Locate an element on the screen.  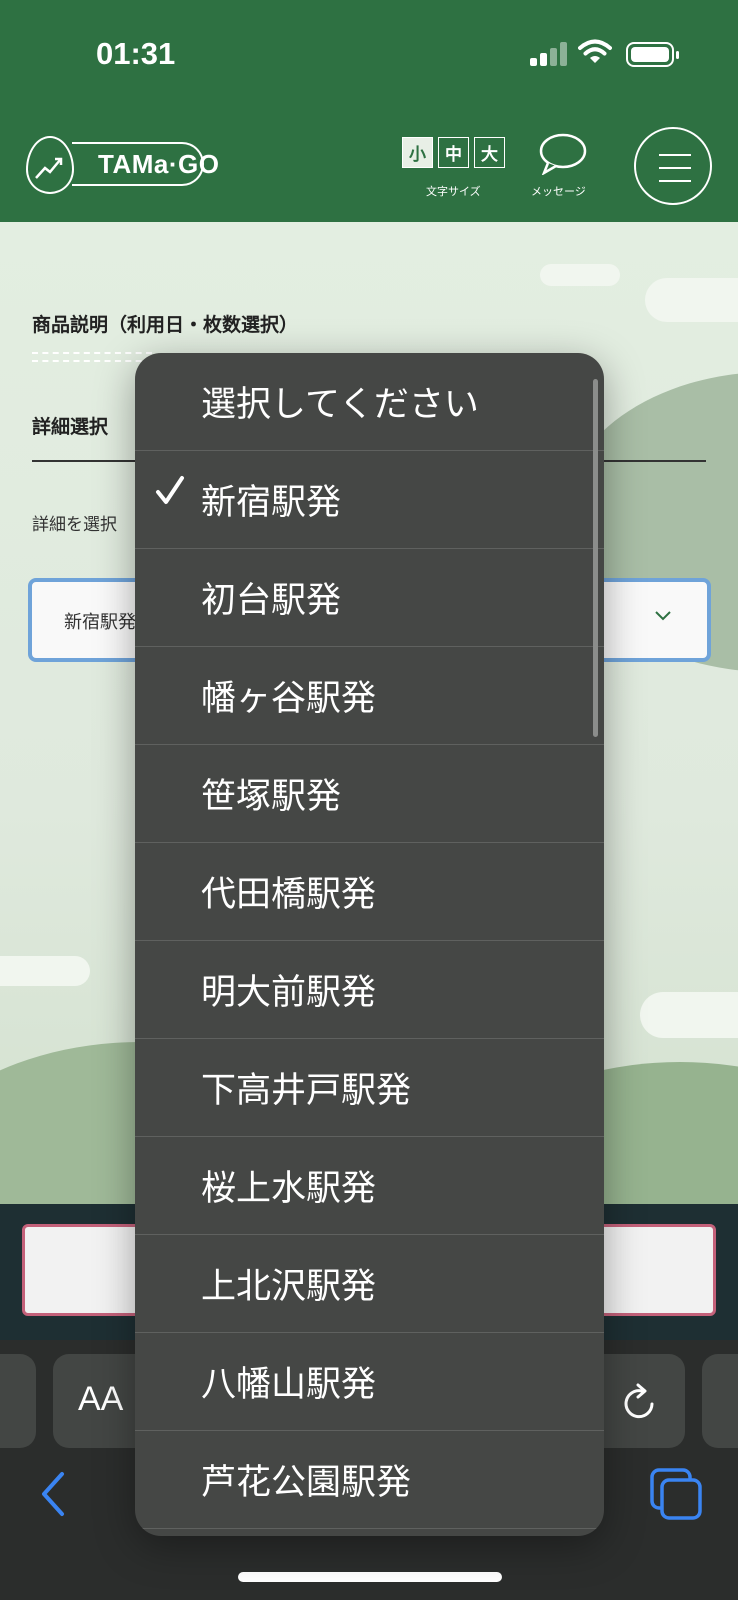
message-label: メッセージ is located at coordinates (558, 191).